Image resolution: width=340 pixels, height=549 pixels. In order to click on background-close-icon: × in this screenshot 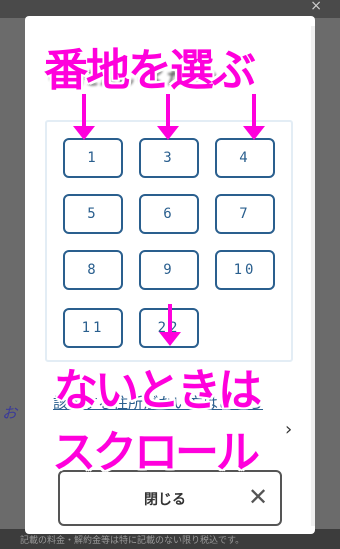, I will do `click(316, 7)`.